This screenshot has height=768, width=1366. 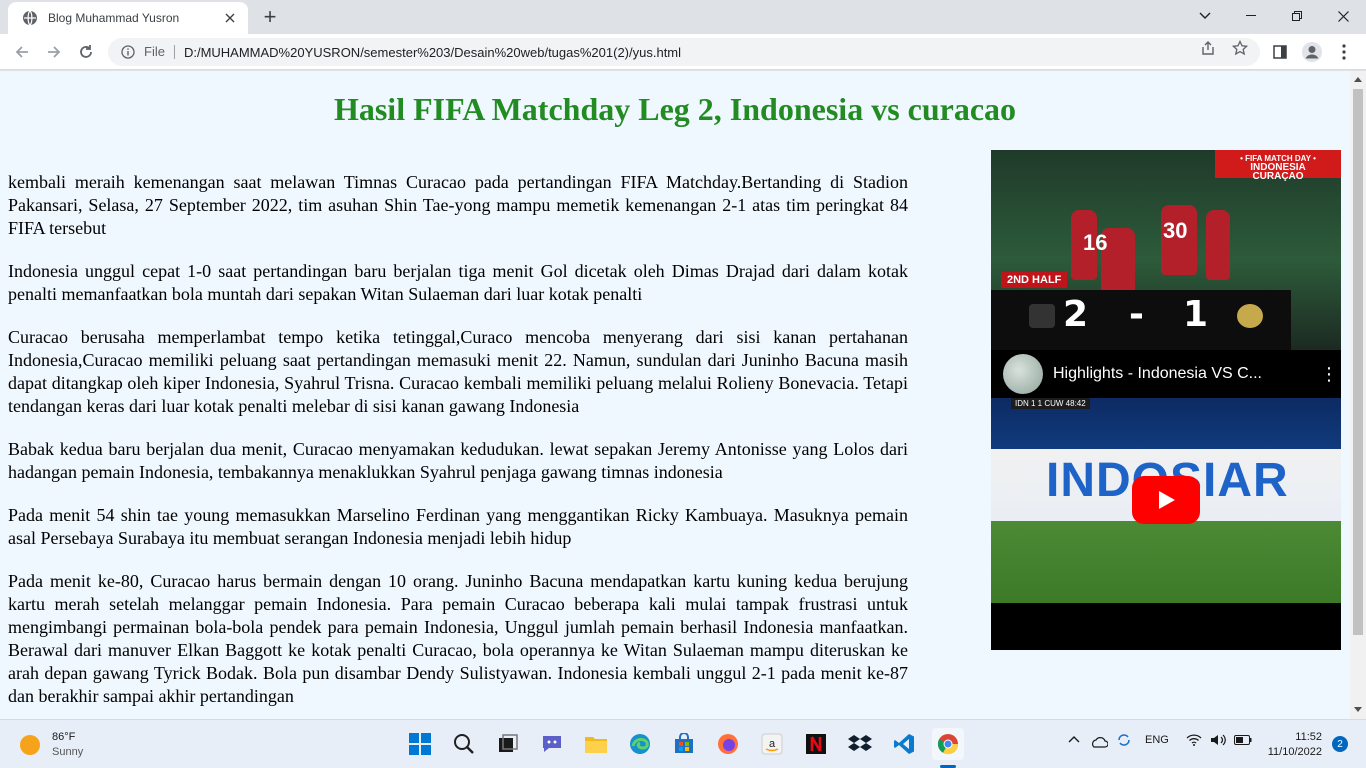 I want to click on onedrive-icon, so click(x=1099, y=743).